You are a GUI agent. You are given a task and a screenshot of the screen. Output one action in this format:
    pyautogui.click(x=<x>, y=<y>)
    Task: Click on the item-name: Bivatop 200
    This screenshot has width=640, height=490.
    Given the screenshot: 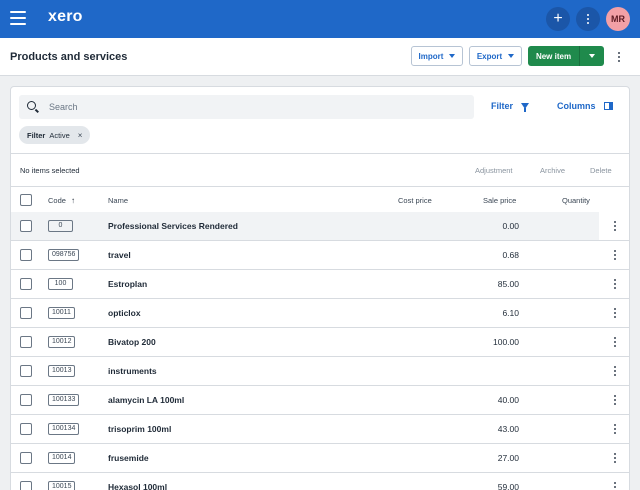 What is the action you would take?
    pyautogui.click(x=132, y=342)
    